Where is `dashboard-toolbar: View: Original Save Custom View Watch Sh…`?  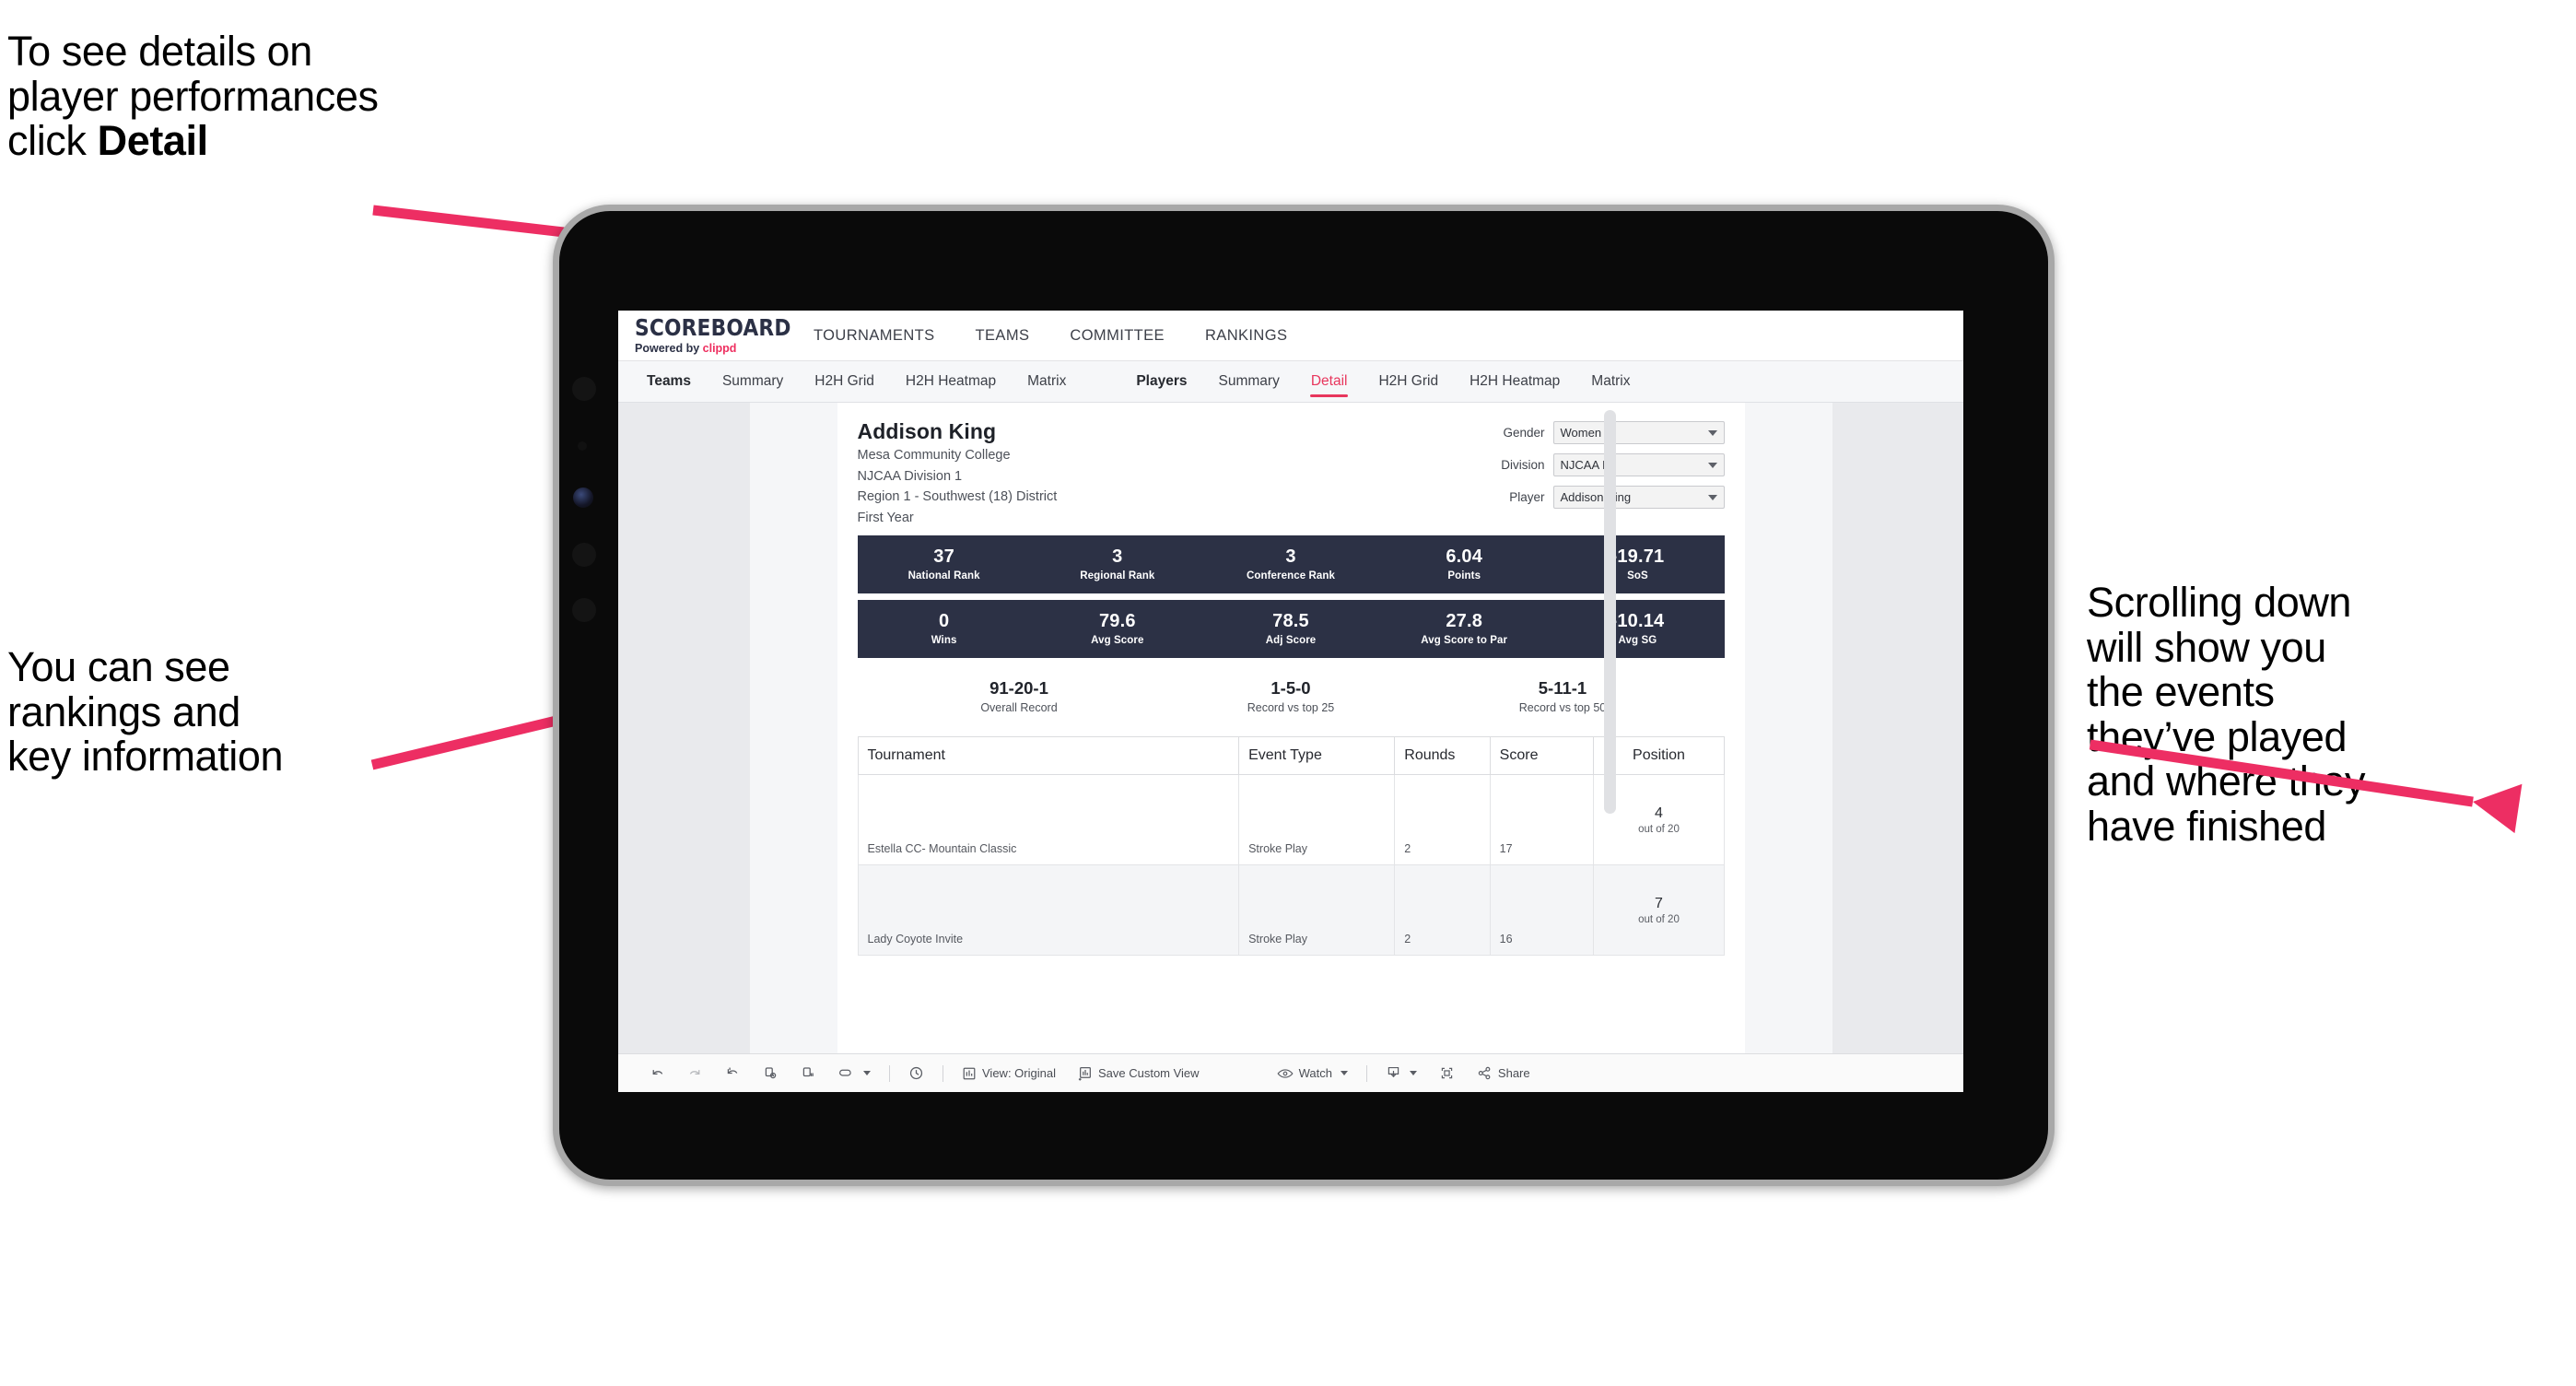 dashboard-toolbar: View: Original Save Custom View Watch Sh… is located at coordinates (1290, 1072).